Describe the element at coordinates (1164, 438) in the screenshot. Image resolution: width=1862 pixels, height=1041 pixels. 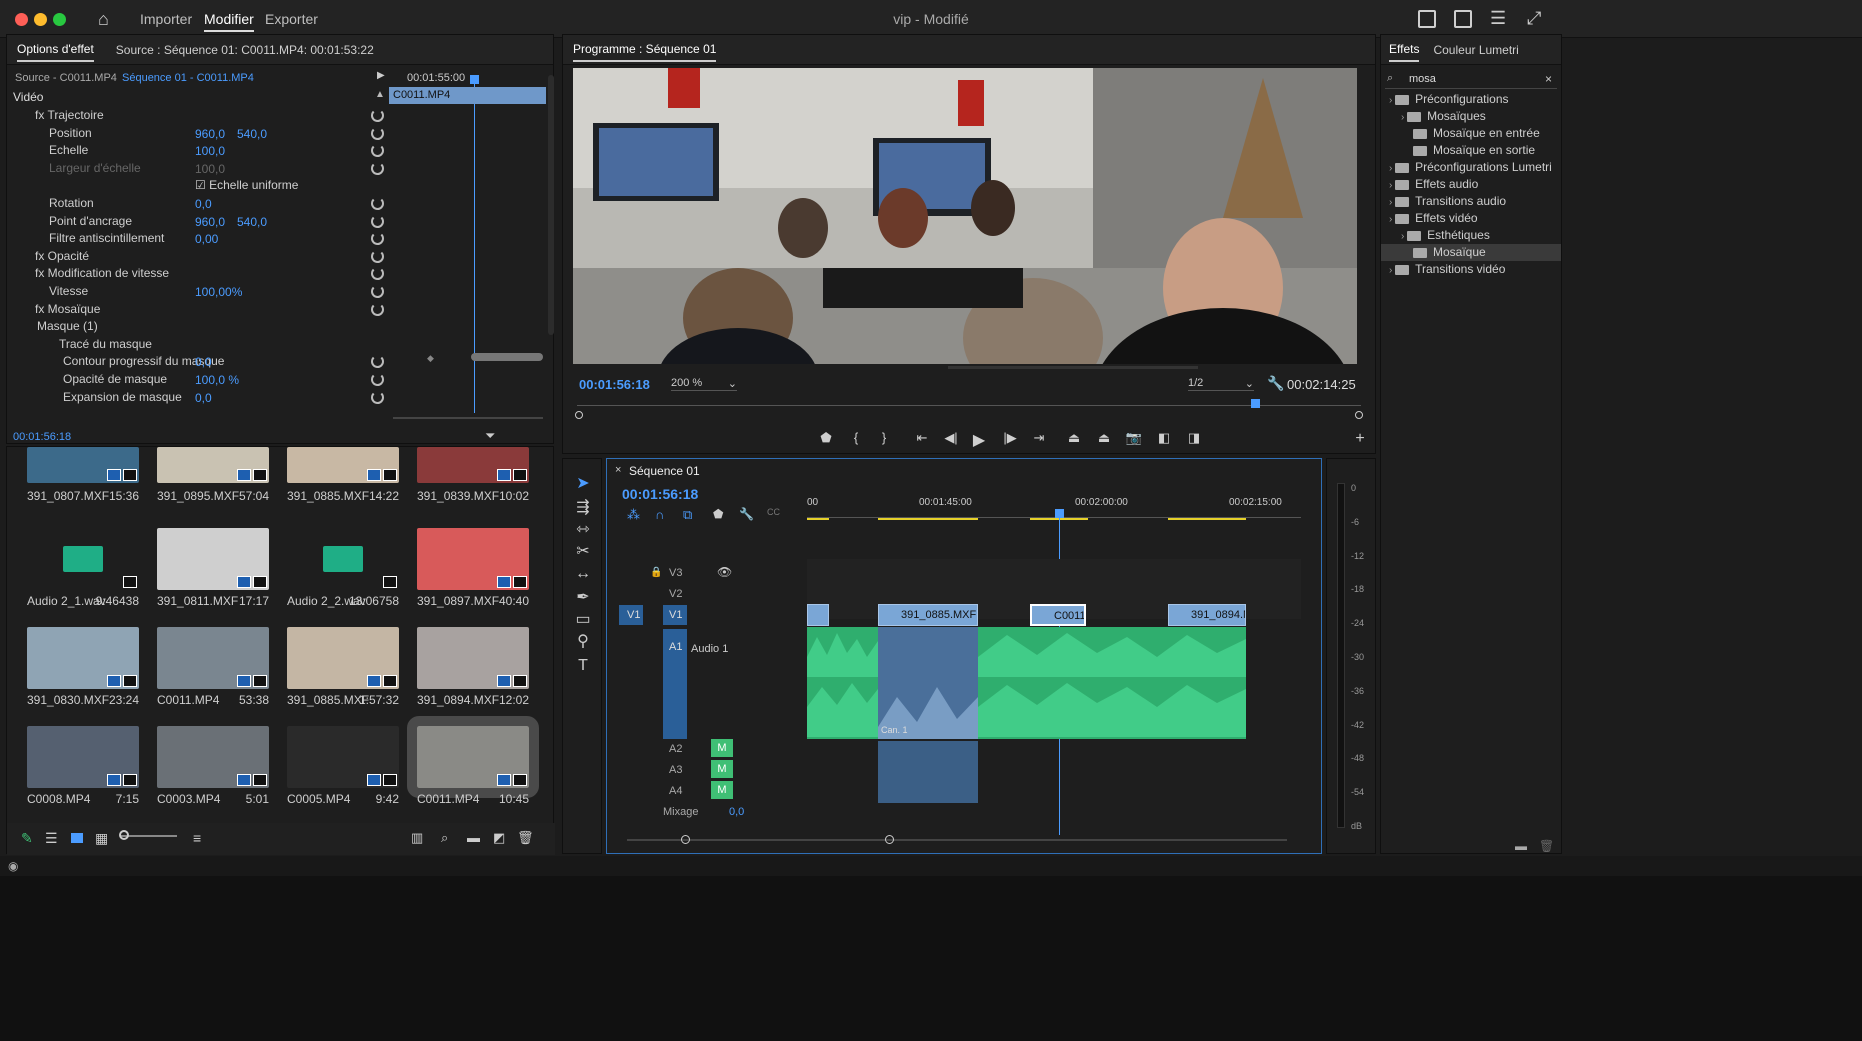
I see `comparison-icon: ◧` at that location.